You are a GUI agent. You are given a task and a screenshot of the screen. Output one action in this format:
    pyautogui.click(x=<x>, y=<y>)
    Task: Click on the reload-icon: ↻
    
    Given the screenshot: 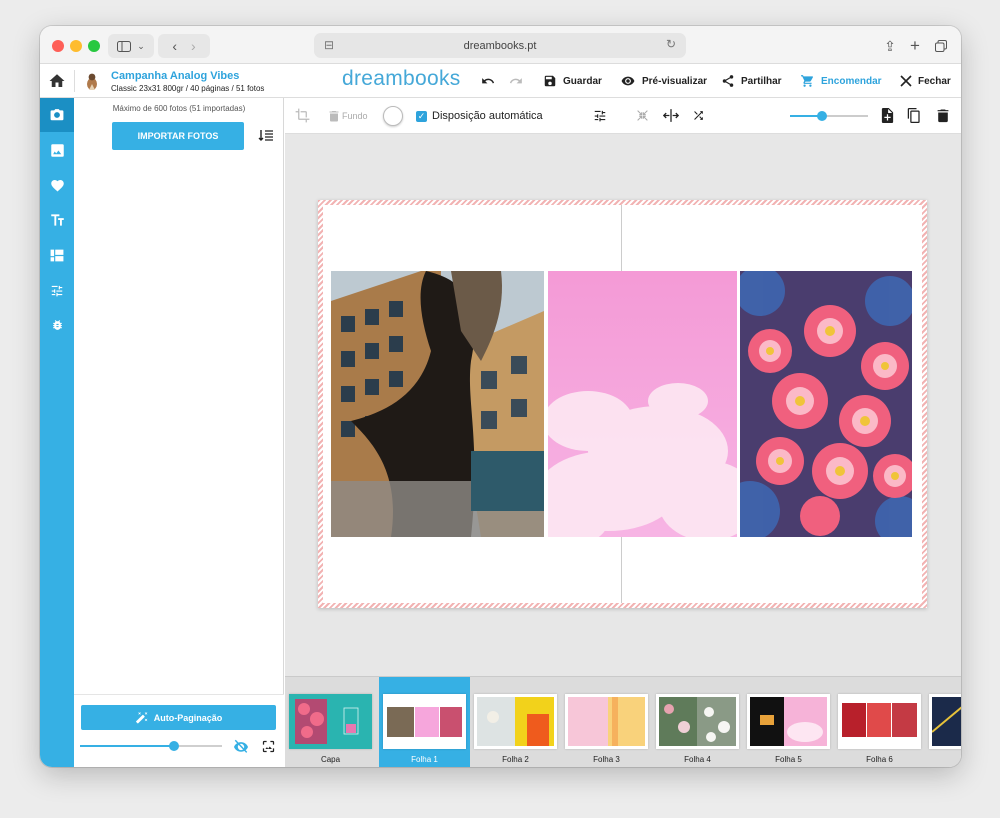 What is the action you would take?
    pyautogui.click(x=671, y=44)
    